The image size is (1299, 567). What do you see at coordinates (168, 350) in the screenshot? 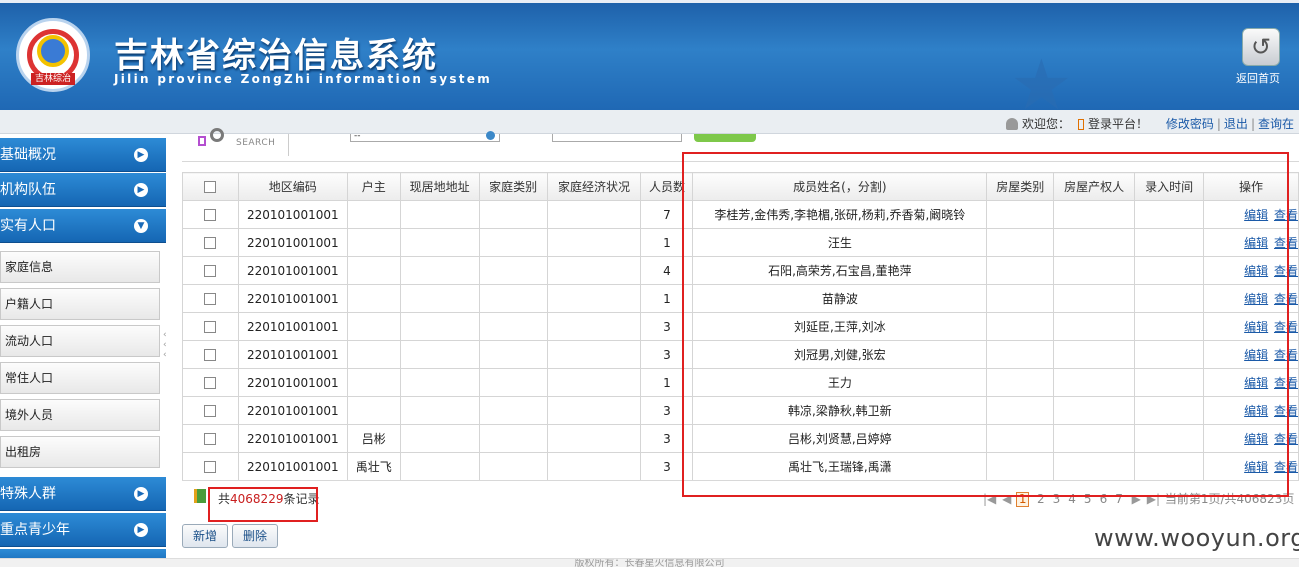
I see `sidebar-collapse-handle: ‹ ‹ ‹` at bounding box center [168, 350].